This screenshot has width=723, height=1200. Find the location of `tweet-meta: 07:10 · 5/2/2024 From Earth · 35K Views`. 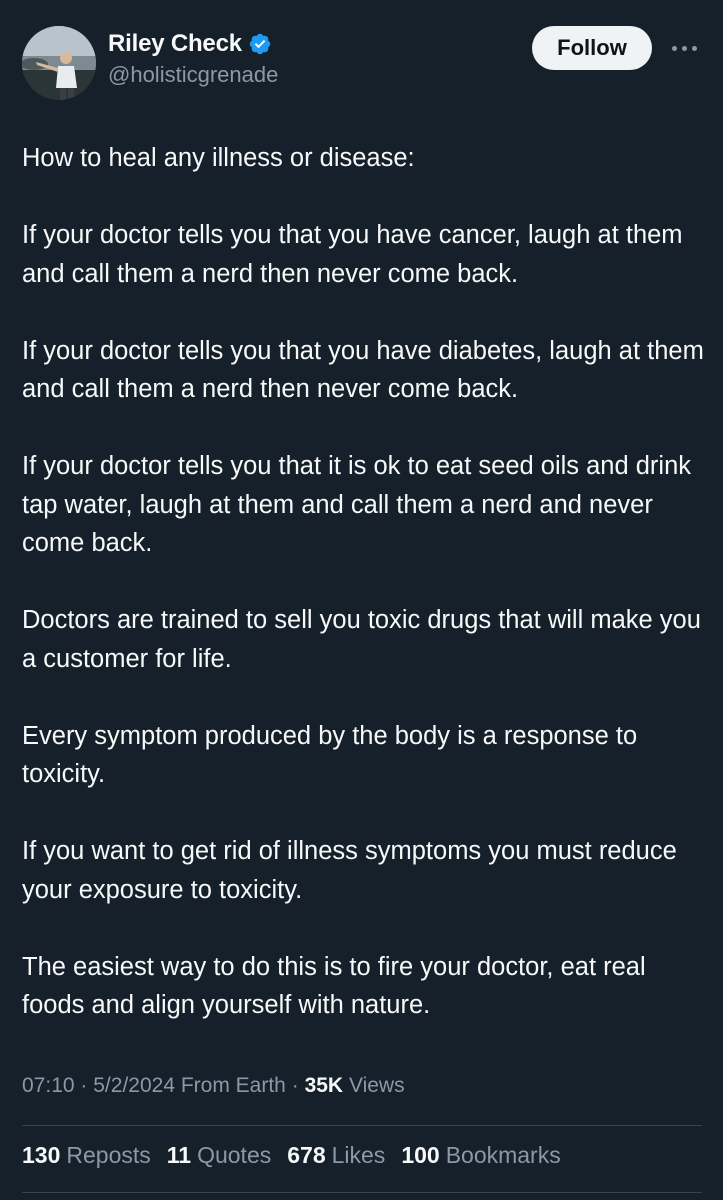

tweet-meta: 07:10 · 5/2/2024 From Earth · 35K Views is located at coordinates (213, 1086).